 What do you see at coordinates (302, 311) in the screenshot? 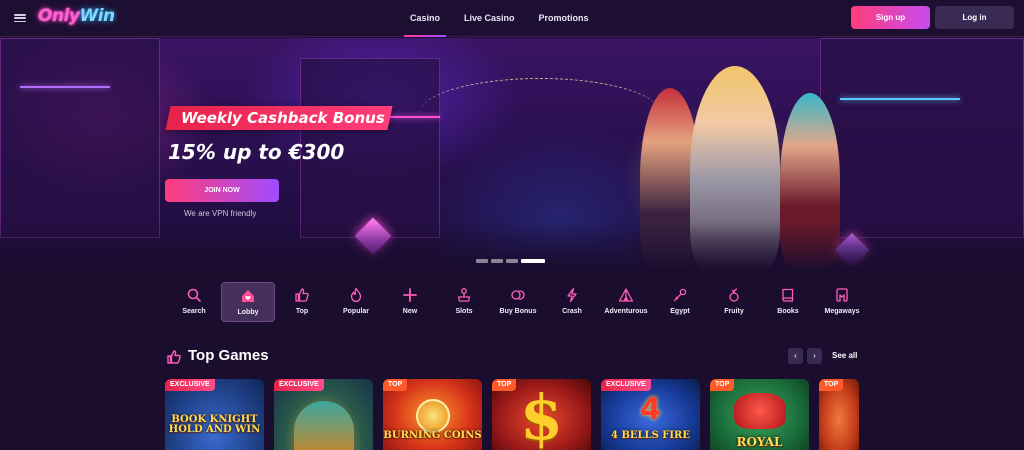
I see `category-label: Top` at bounding box center [302, 311].